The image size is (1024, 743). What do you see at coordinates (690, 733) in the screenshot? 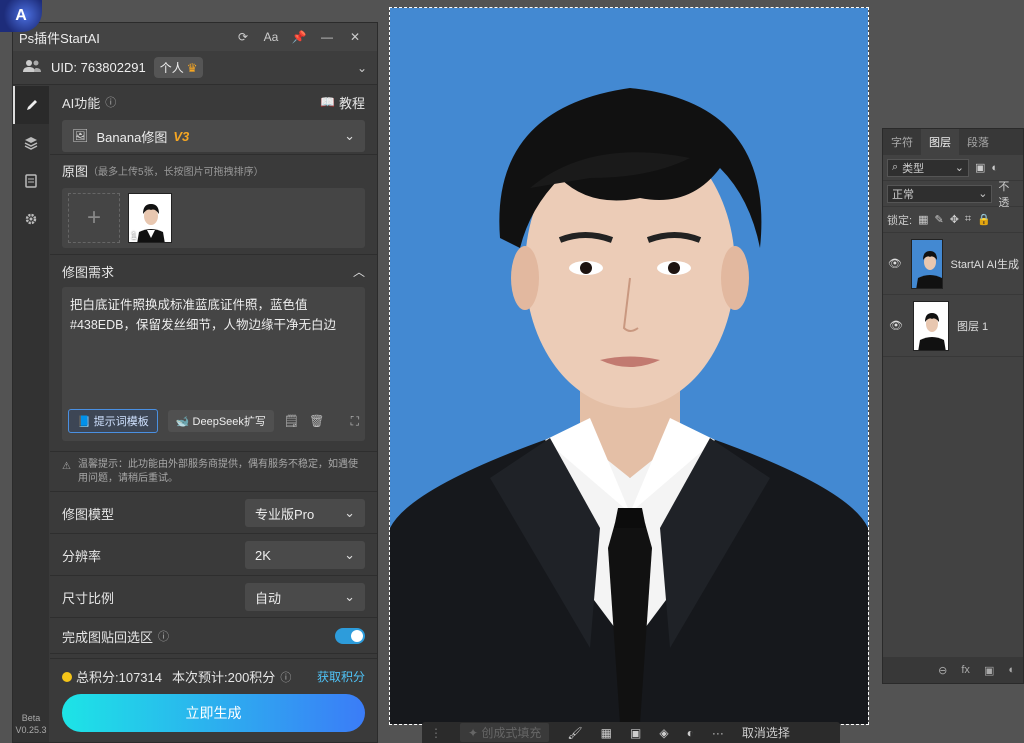
I see `adjust-icon: ◐` at bounding box center [690, 733].